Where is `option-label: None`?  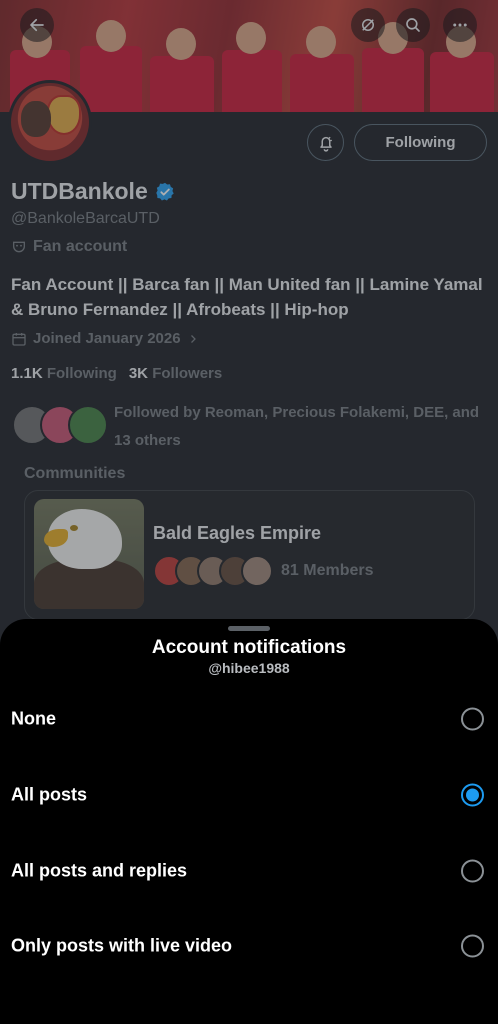
option-label: None is located at coordinates (33, 718).